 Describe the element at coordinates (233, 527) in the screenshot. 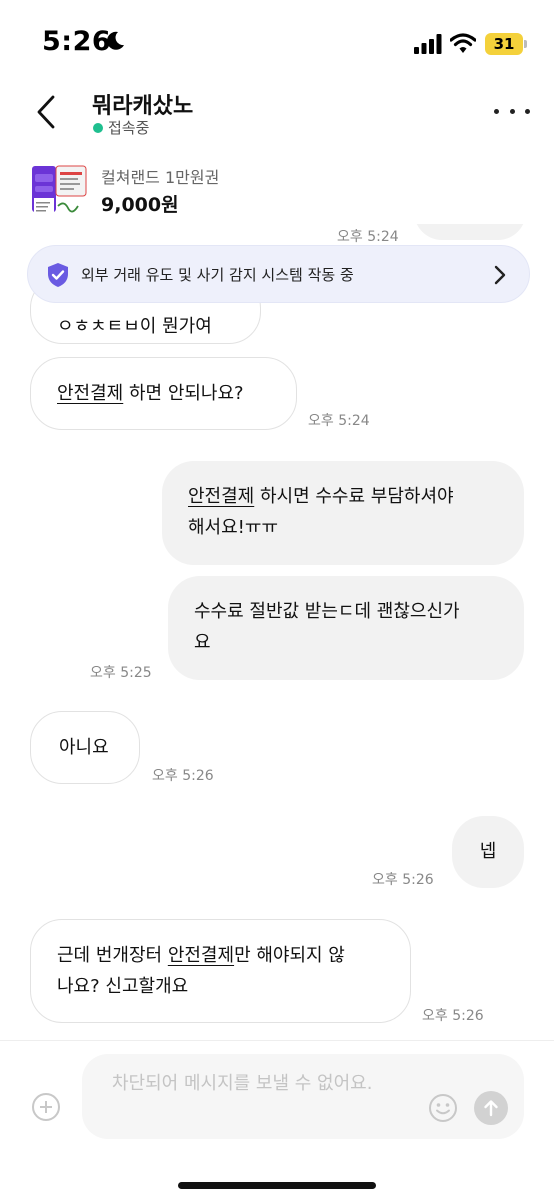

I see `message-text: 해서요!ㅠㅠ` at that location.